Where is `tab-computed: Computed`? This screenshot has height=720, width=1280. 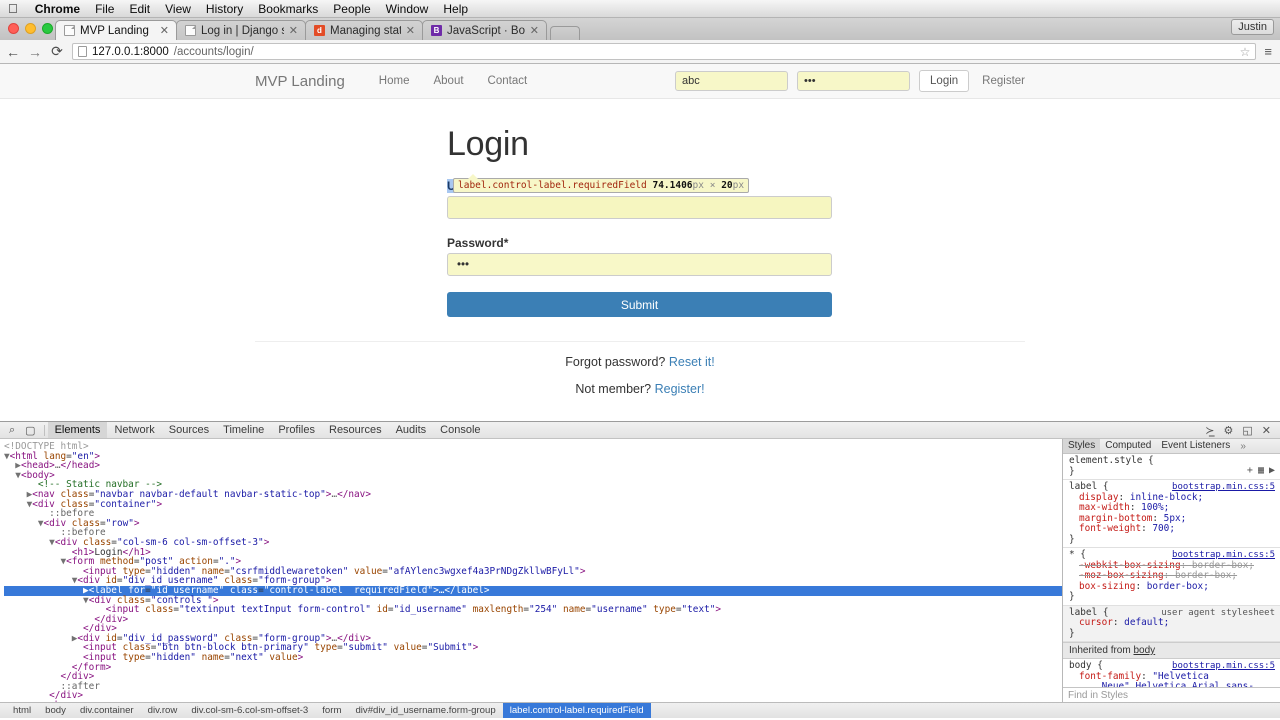
tab-computed: Computed is located at coordinates (1128, 446).